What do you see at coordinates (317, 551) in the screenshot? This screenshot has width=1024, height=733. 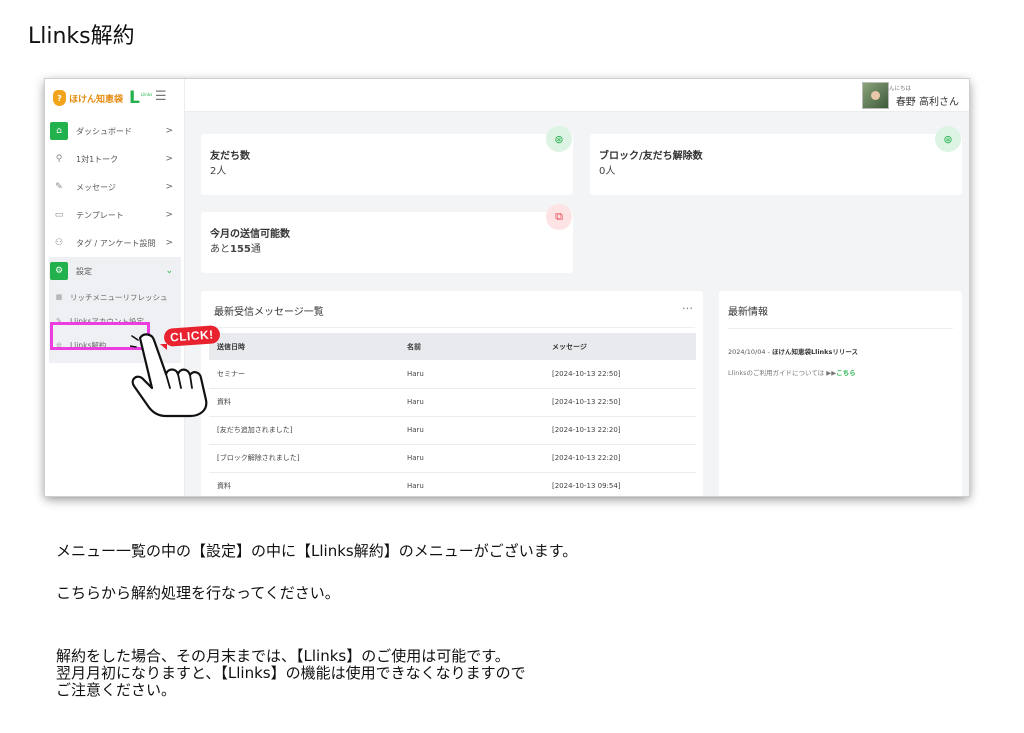 I see `instruction-text: メニュー一覧の中の【設定】の中に【Llinks解約】のメニューがございます。` at bounding box center [317, 551].